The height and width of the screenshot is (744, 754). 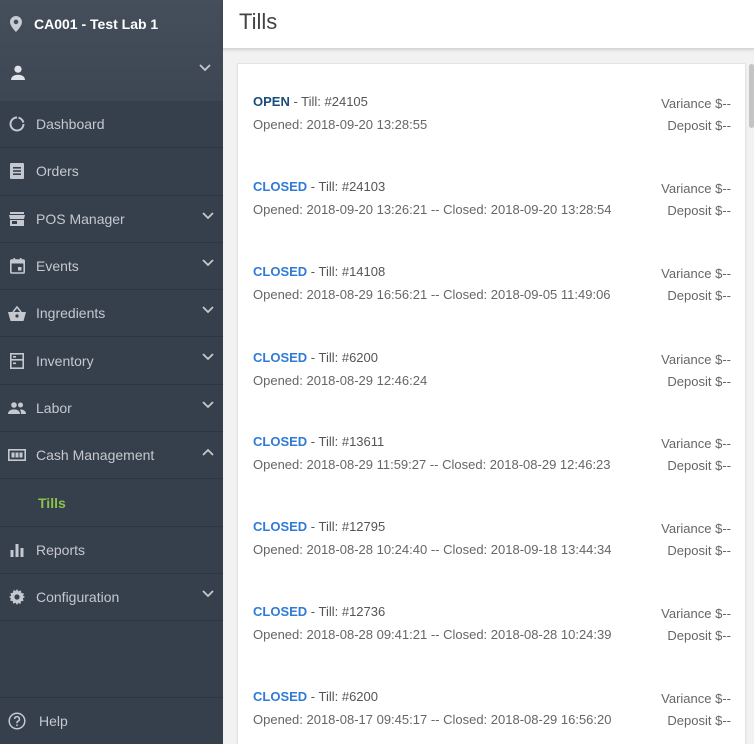 What do you see at coordinates (328, 101) in the screenshot?
I see `till-number: - Till: #24105` at bounding box center [328, 101].